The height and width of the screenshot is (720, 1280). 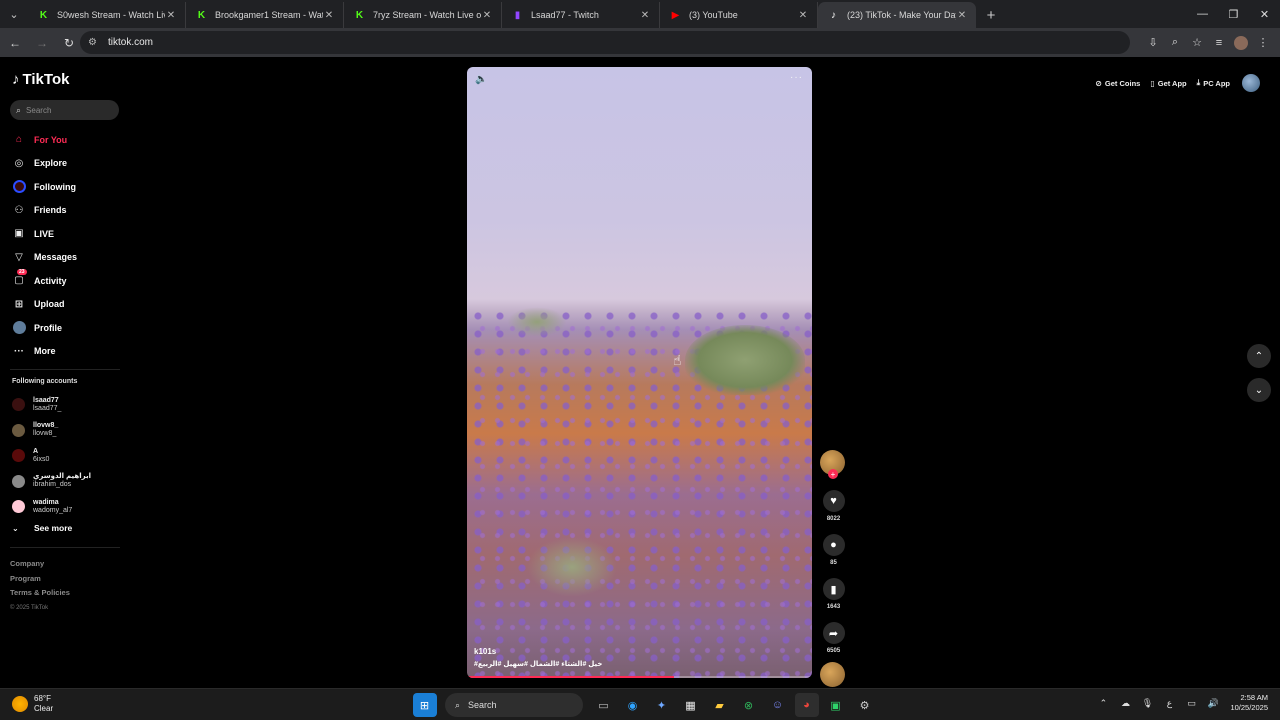 I want to click on bookmark-icon: ▮, so click(x=833, y=589).